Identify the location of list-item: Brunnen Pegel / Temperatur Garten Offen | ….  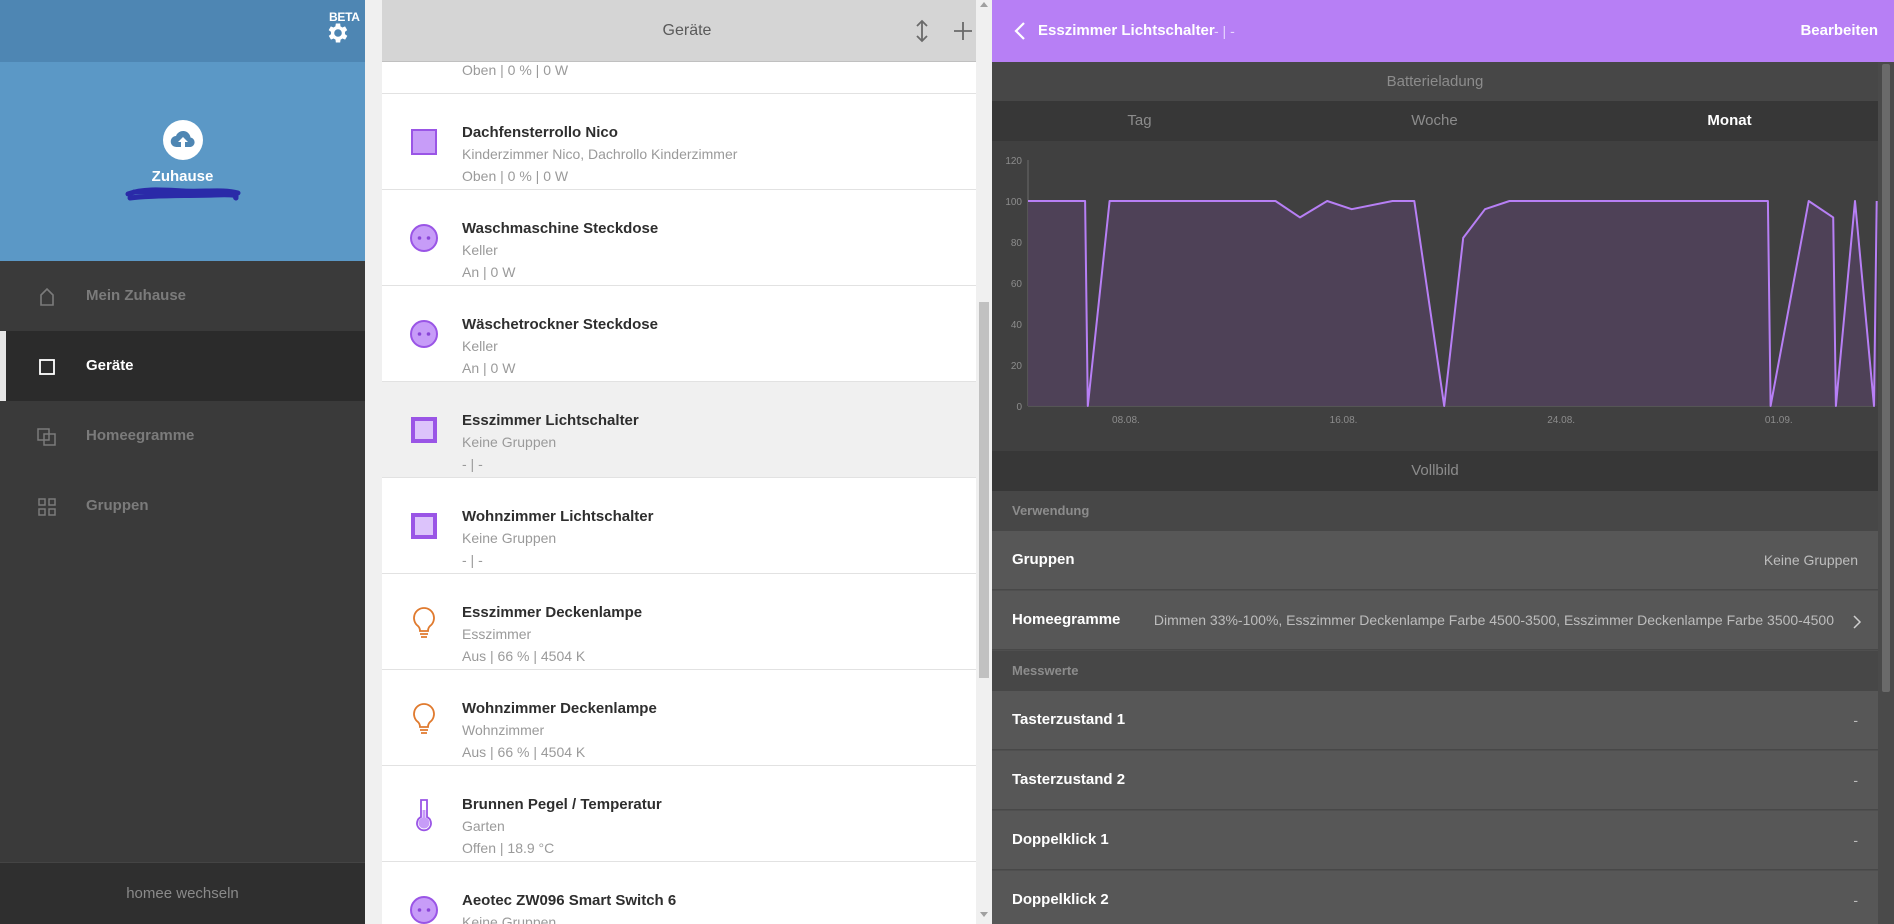
(679, 814).